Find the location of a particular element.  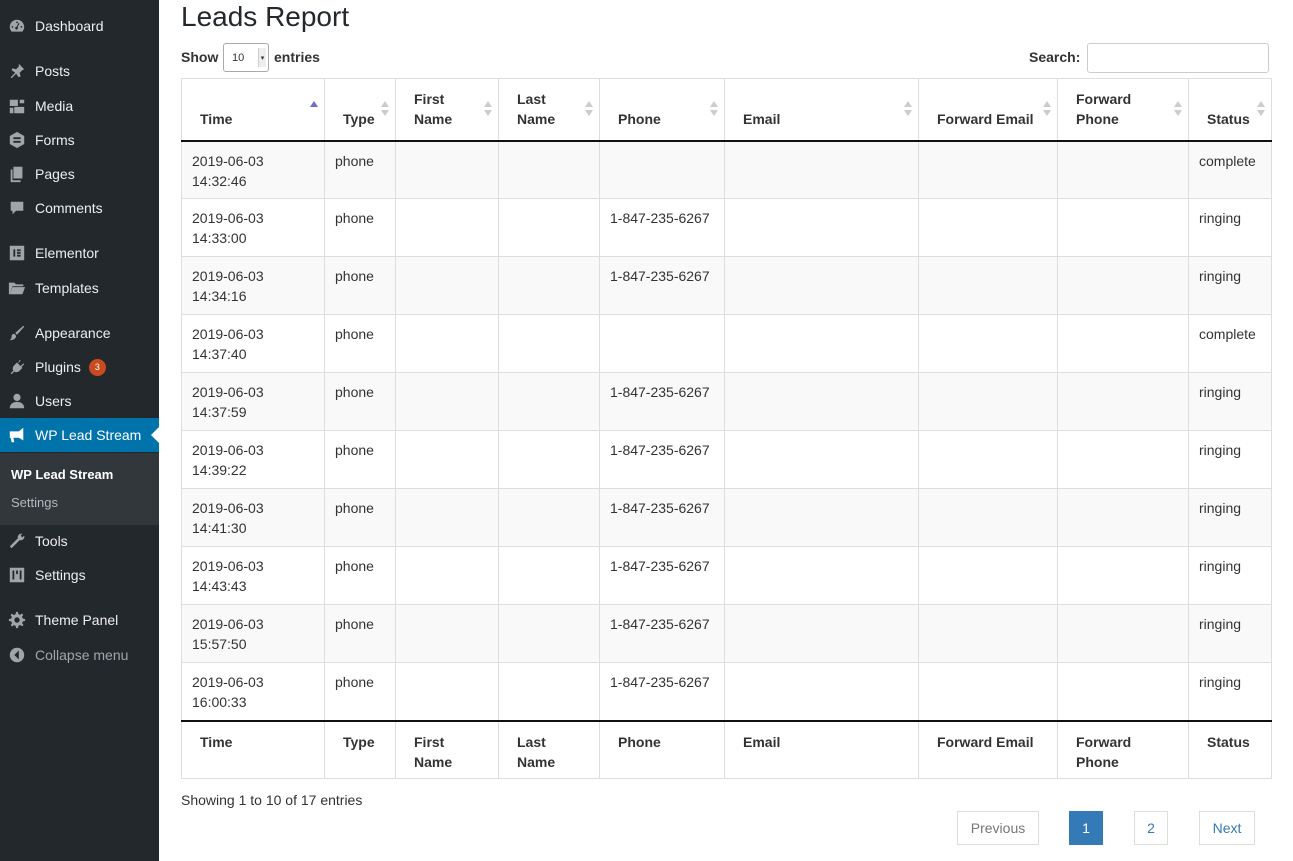

sidebar-item-plugins: Plugins 3 is located at coordinates (79, 367).